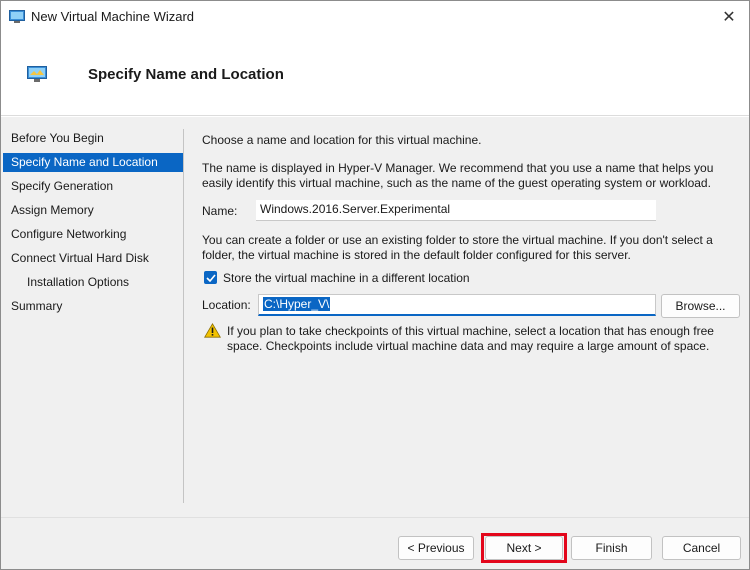 This screenshot has width=750, height=570. What do you see at coordinates (457, 305) in the screenshot?
I see `location-input: C:\Hyper_V\` at bounding box center [457, 305].